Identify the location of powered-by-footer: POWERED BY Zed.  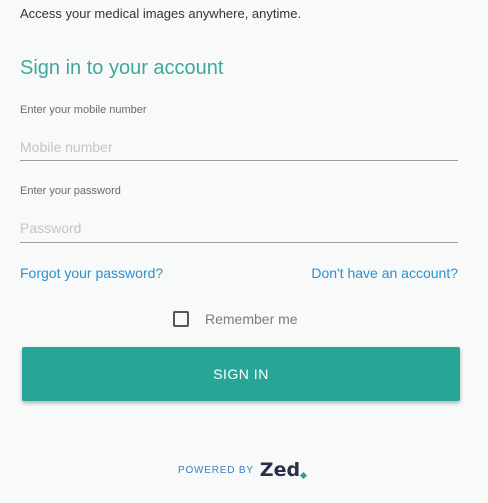
(243, 470).